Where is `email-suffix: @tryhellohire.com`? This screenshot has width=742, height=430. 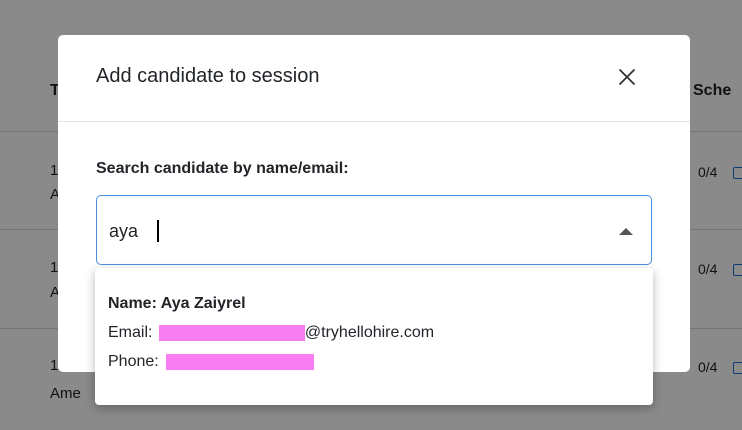 email-suffix: @tryhellohire.com is located at coordinates (369, 332).